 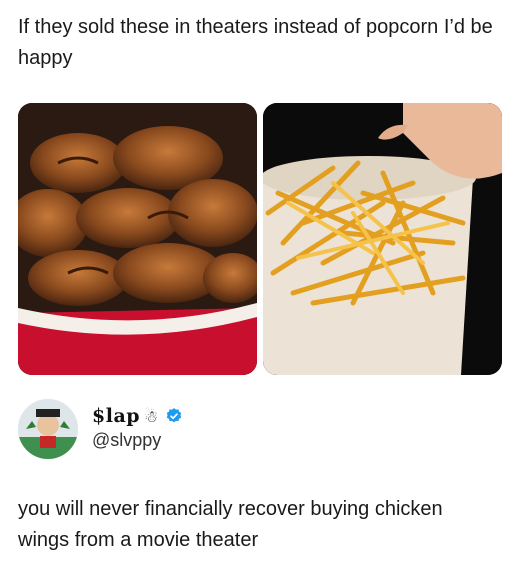 What do you see at coordinates (116, 416) in the screenshot?
I see `display-name-text: $lap` at bounding box center [116, 416].